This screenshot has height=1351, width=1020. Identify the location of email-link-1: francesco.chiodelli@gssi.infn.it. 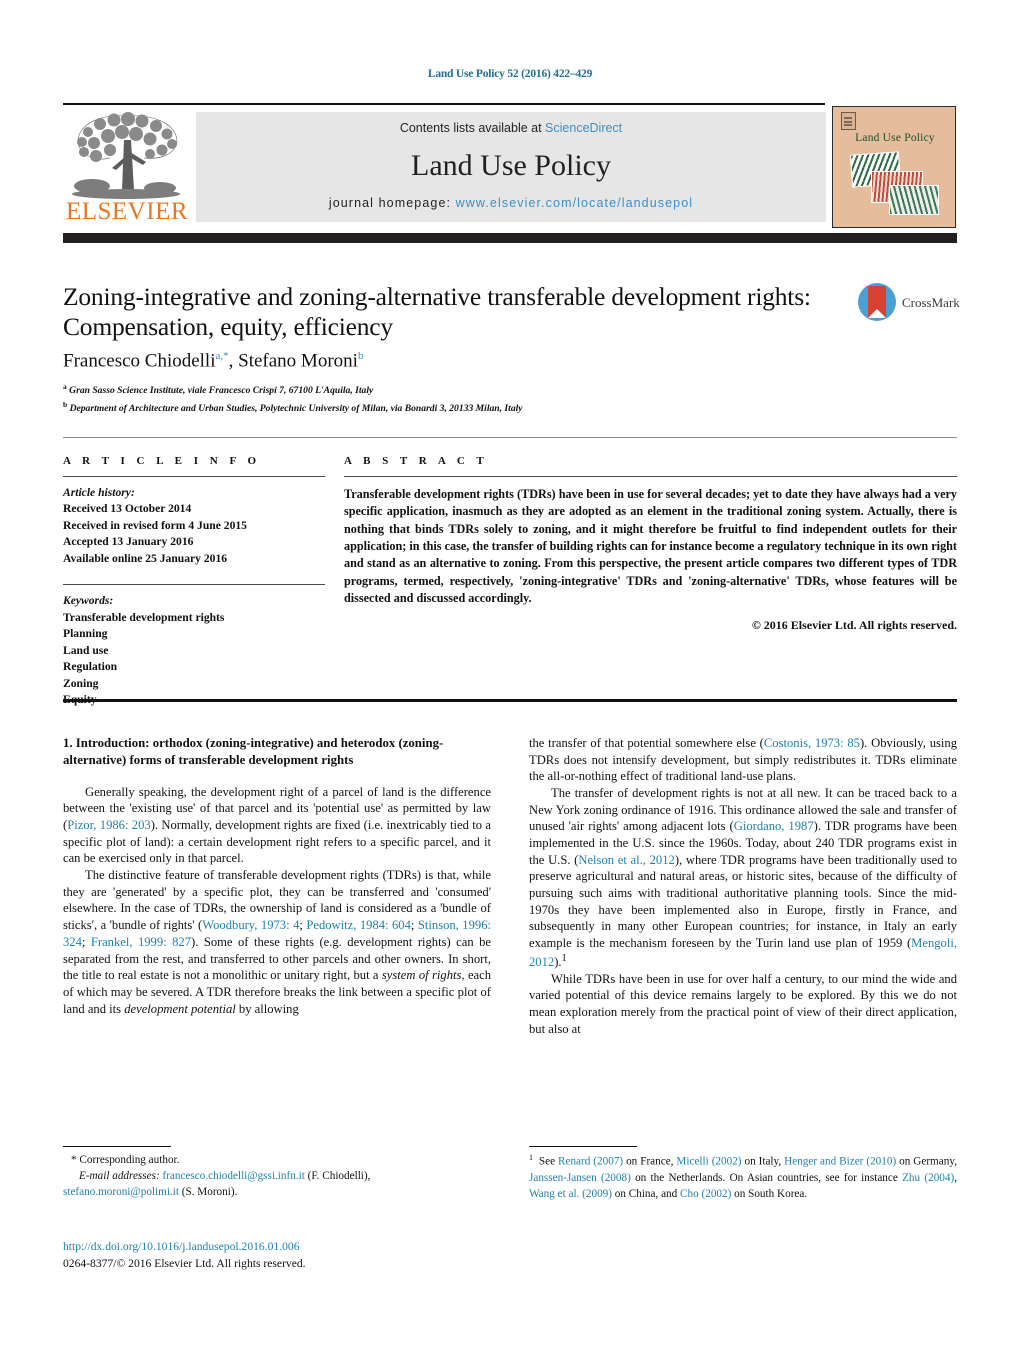
(233, 1176).